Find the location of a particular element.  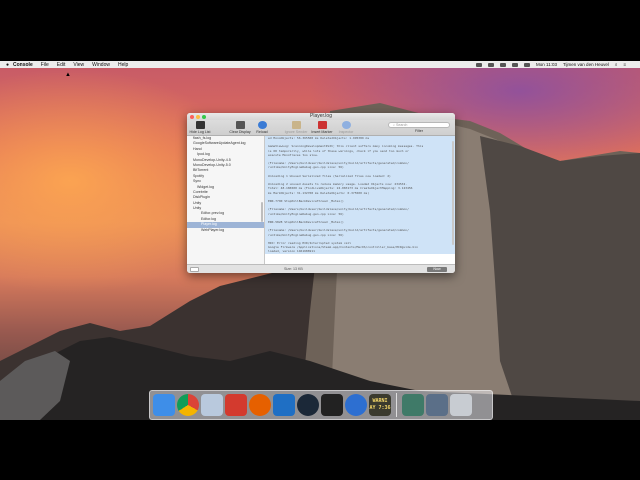

letterbox-top is located at coordinates (320, 30).